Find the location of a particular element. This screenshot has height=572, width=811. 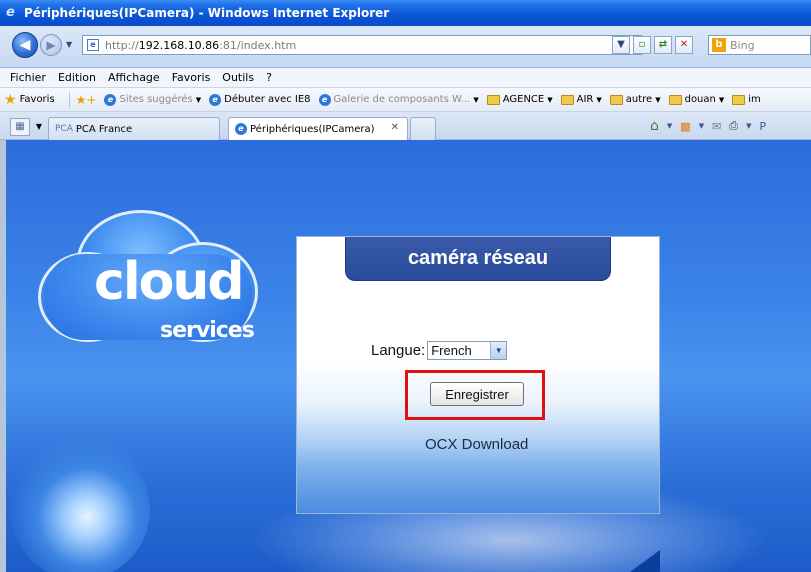

favorites-label: Favoris is located at coordinates (37, 99).